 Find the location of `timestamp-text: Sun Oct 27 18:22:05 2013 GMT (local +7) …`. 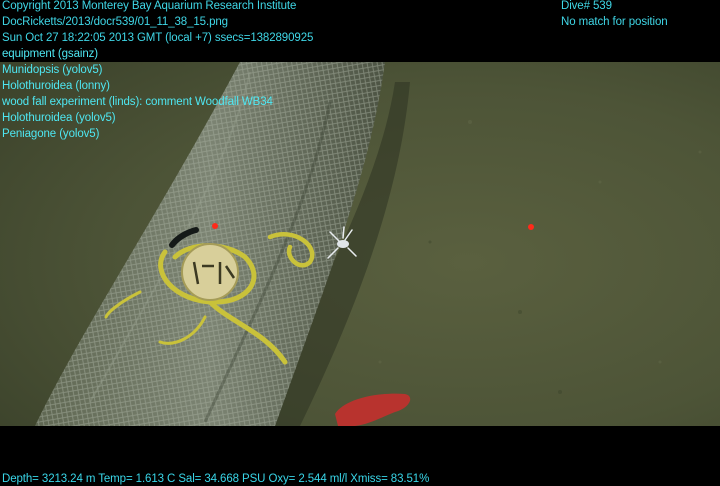

timestamp-text: Sun Oct 27 18:22:05 2013 GMT (local +7) … is located at coordinates (158, 38).